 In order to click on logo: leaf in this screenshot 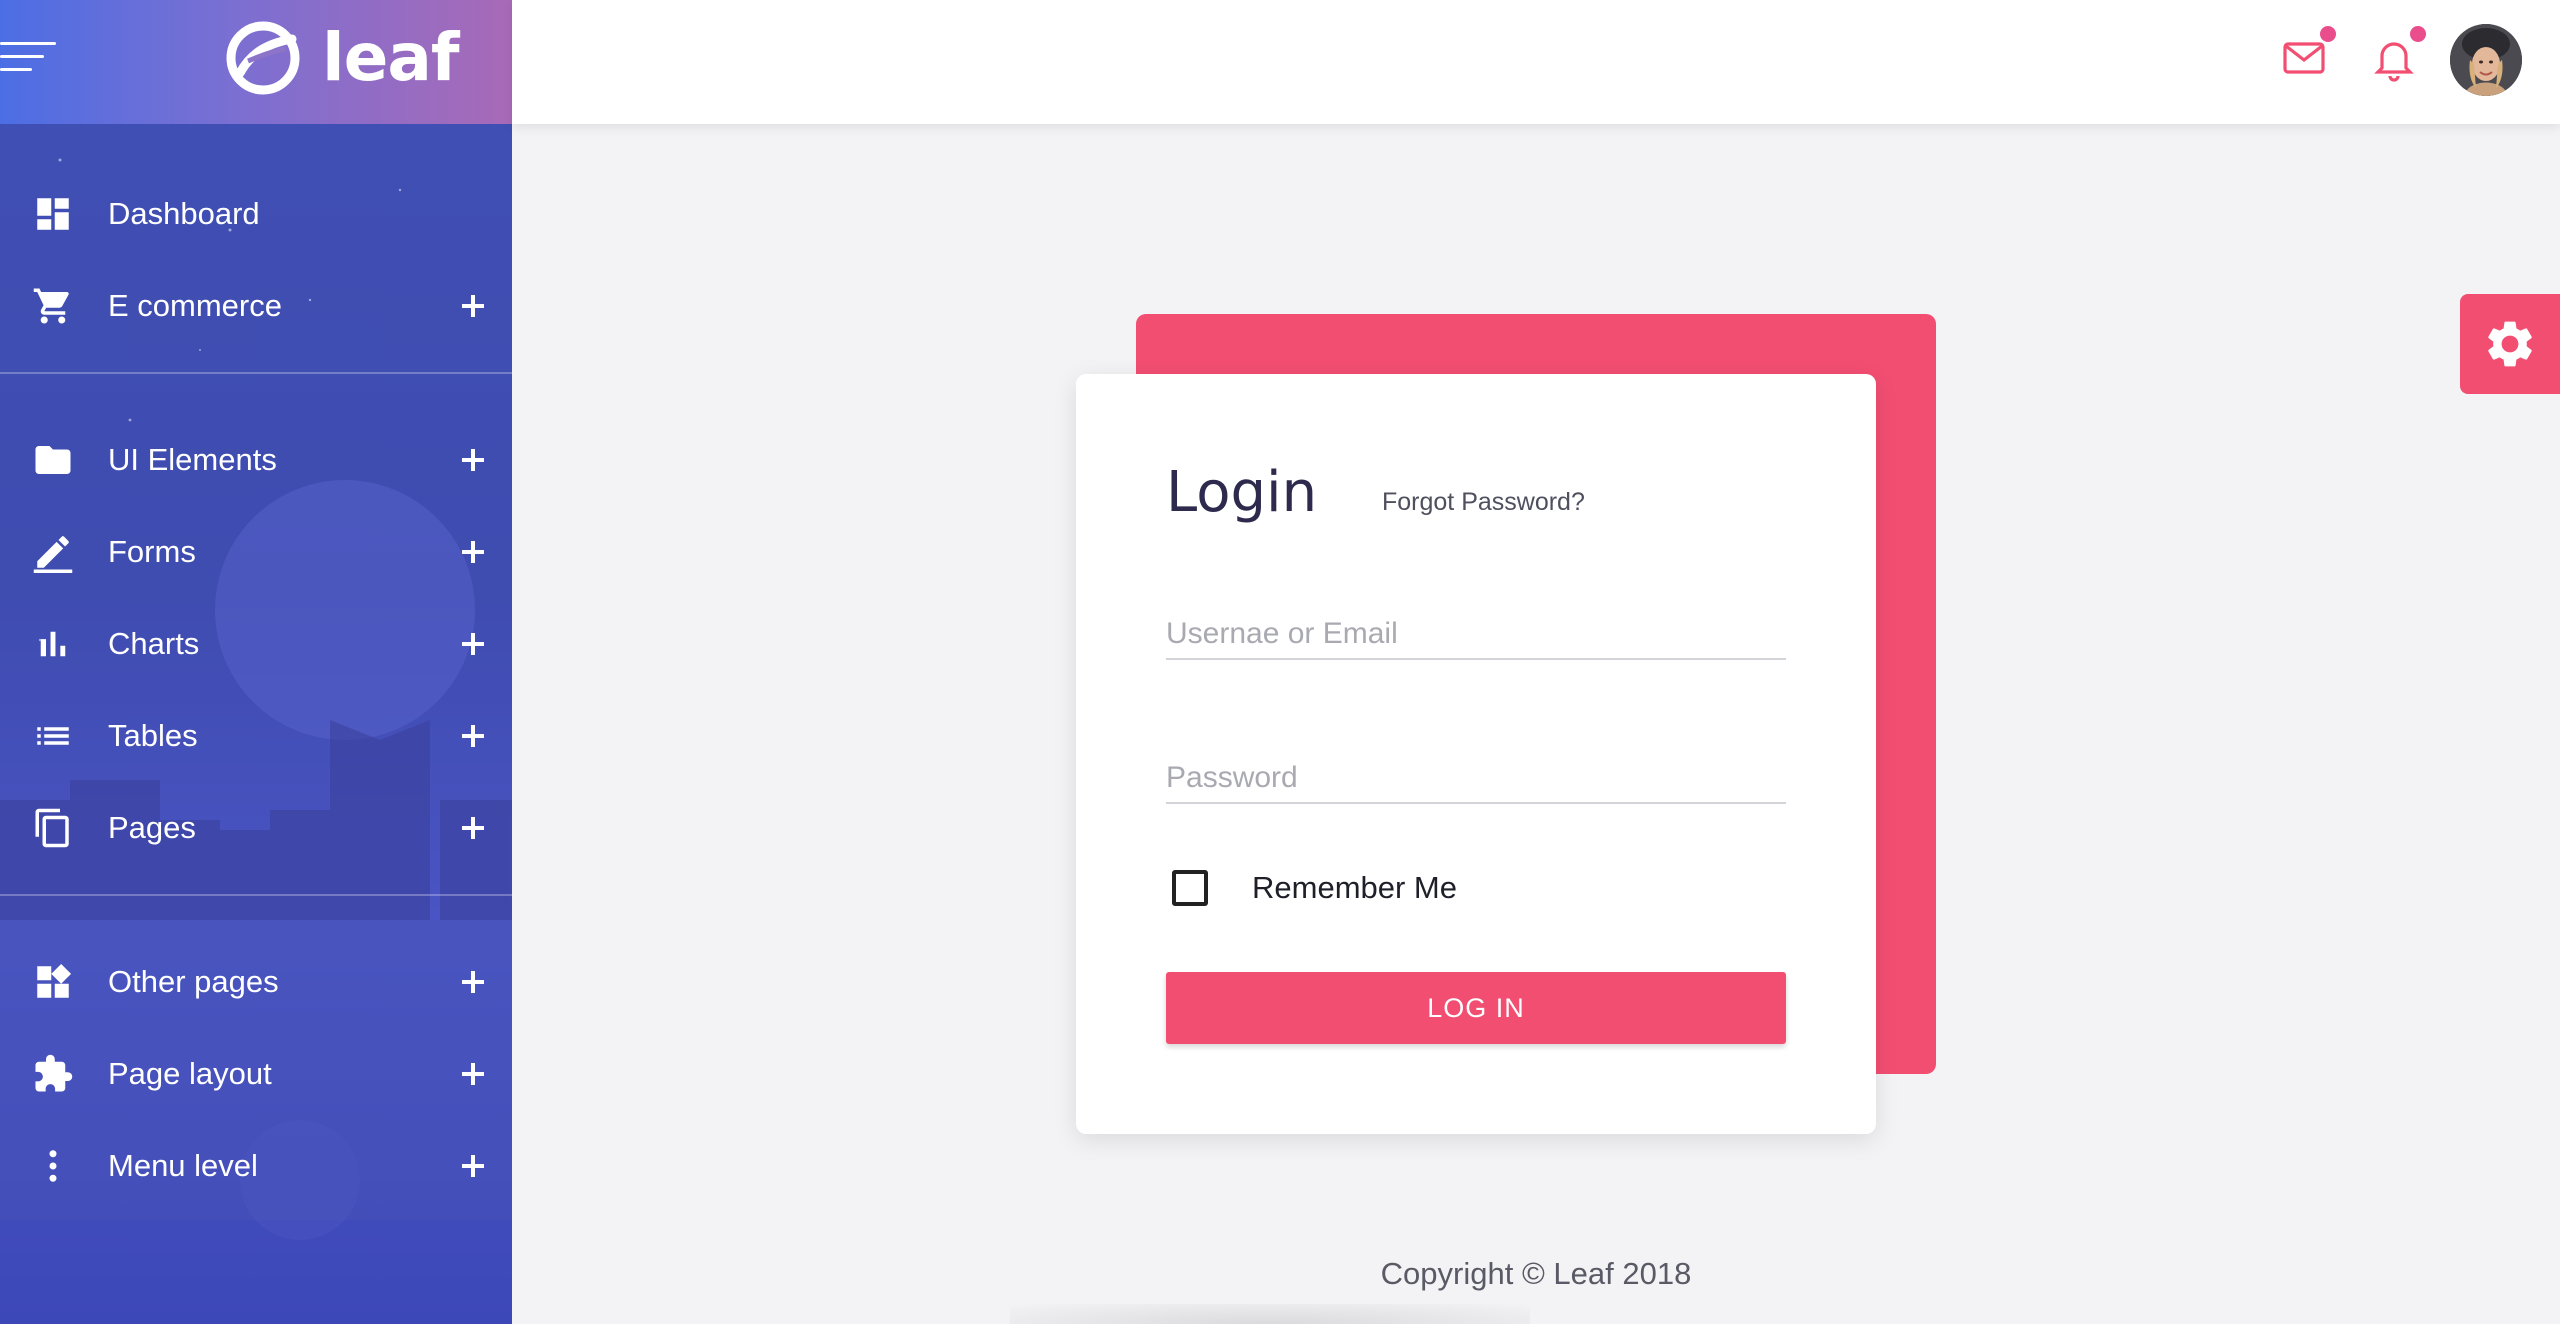, I will do `click(343, 57)`.